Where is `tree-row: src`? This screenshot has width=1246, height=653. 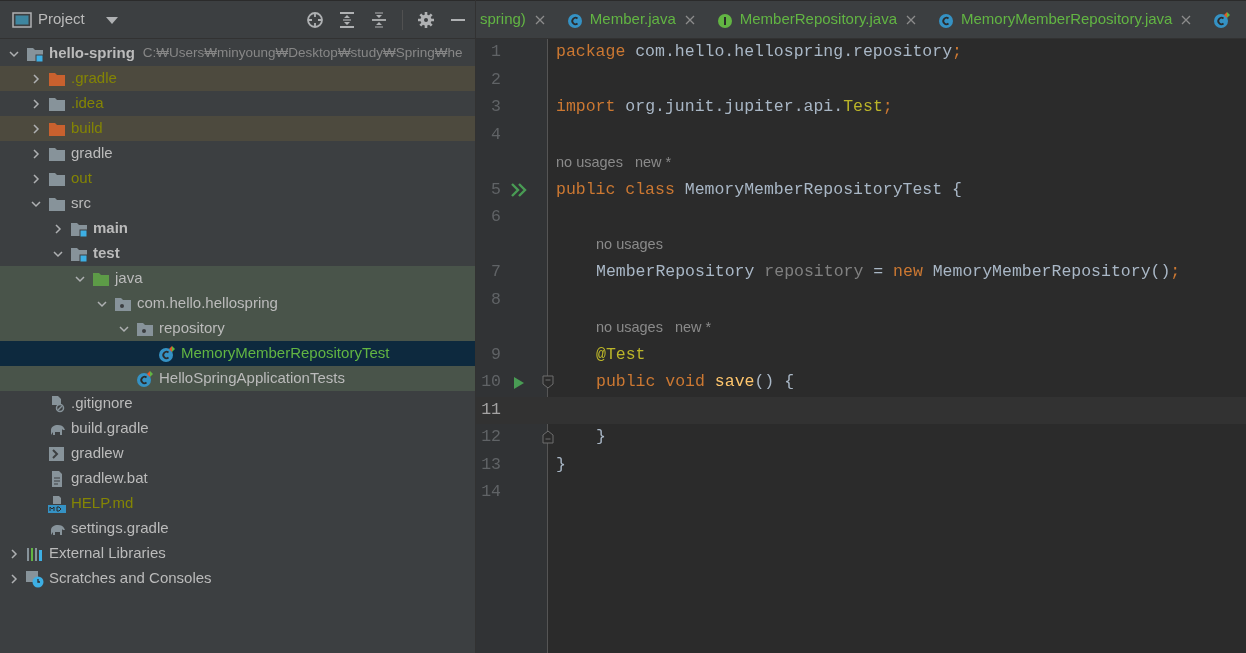
tree-row: src is located at coordinates (237, 203).